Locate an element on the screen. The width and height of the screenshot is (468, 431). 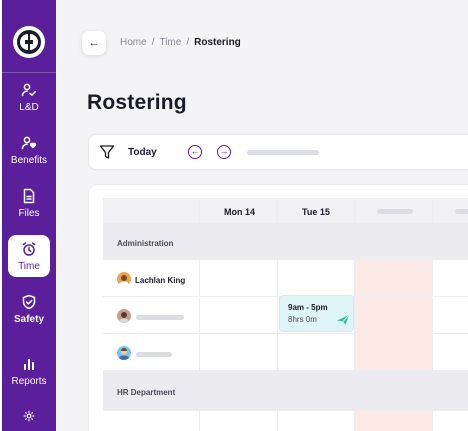
grid-header-corner is located at coordinates (151, 211).